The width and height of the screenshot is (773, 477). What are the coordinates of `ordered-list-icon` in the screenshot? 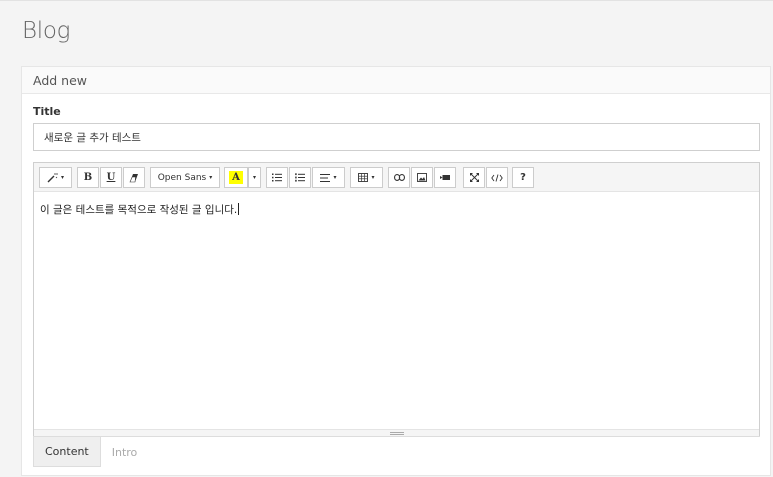 It's located at (300, 177).